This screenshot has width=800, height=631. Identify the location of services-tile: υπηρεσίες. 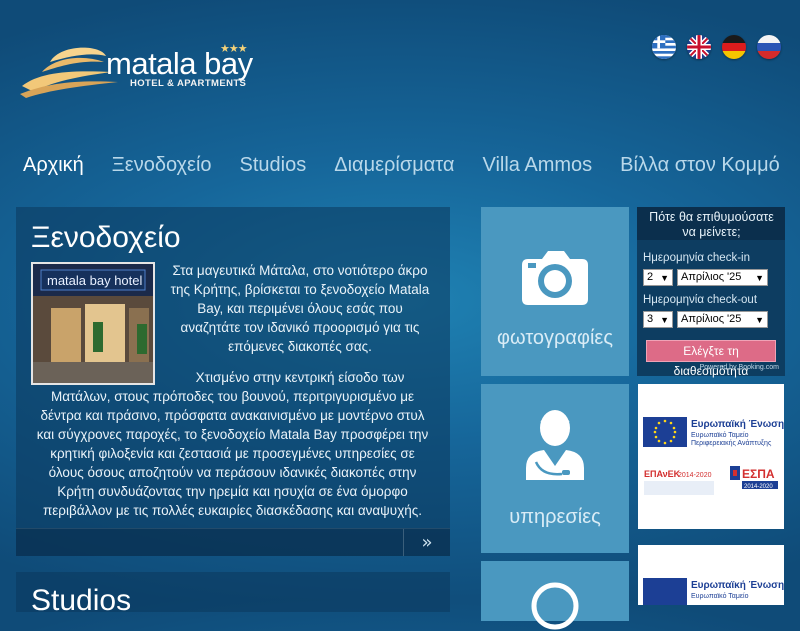
(555, 468).